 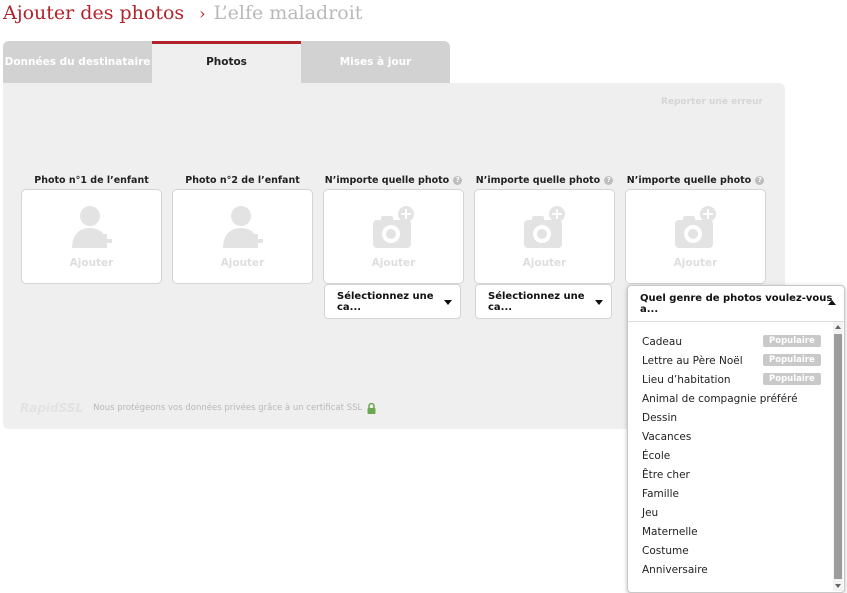 I want to click on option-famille: Famille, so click(x=730, y=493).